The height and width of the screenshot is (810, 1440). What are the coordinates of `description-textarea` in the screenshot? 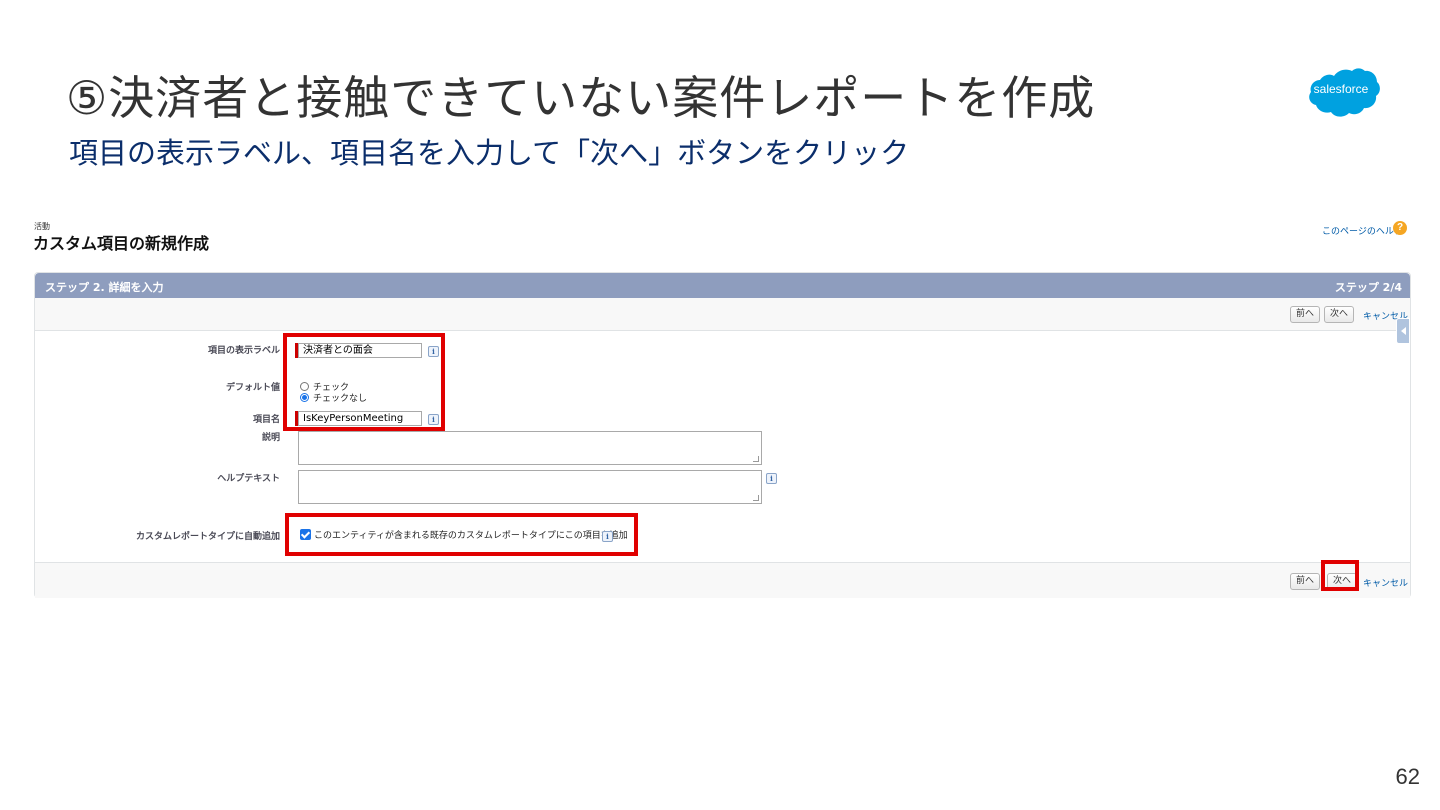 It's located at (530, 448).